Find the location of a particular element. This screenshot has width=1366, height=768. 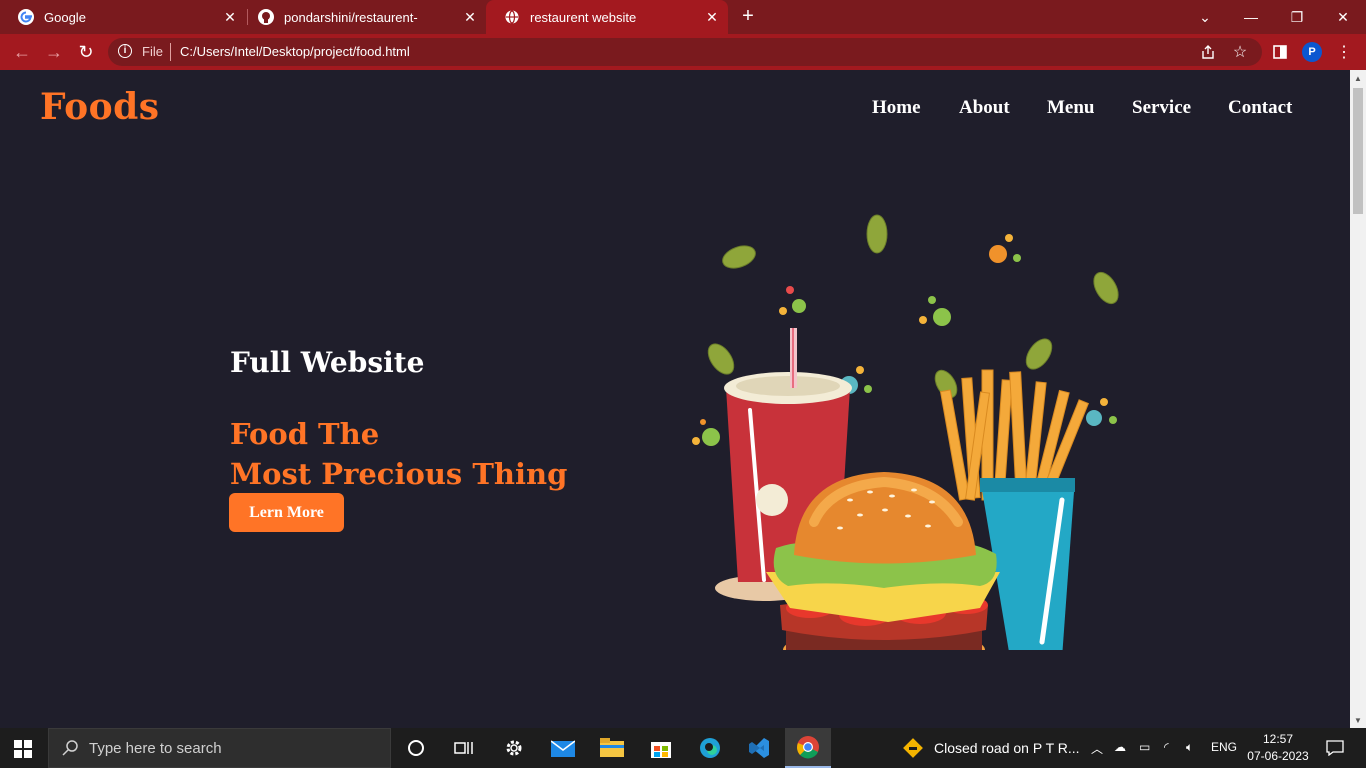

hero-title-line1: Food The is located at coordinates (305, 434).